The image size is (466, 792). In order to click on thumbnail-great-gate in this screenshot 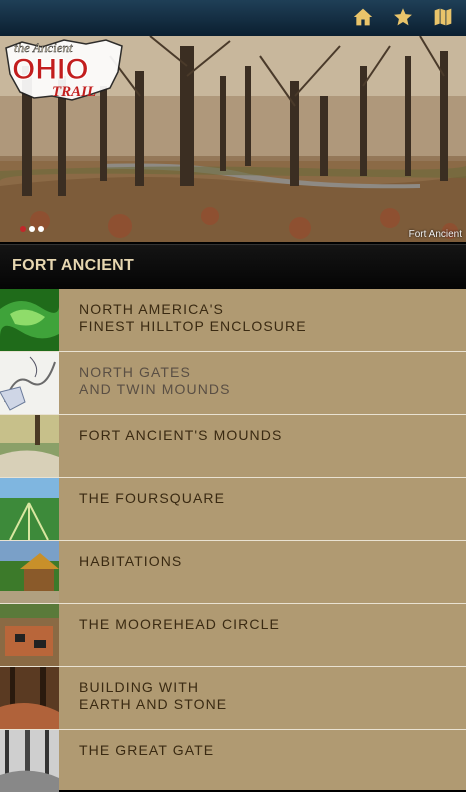, I will do `click(29, 761)`.